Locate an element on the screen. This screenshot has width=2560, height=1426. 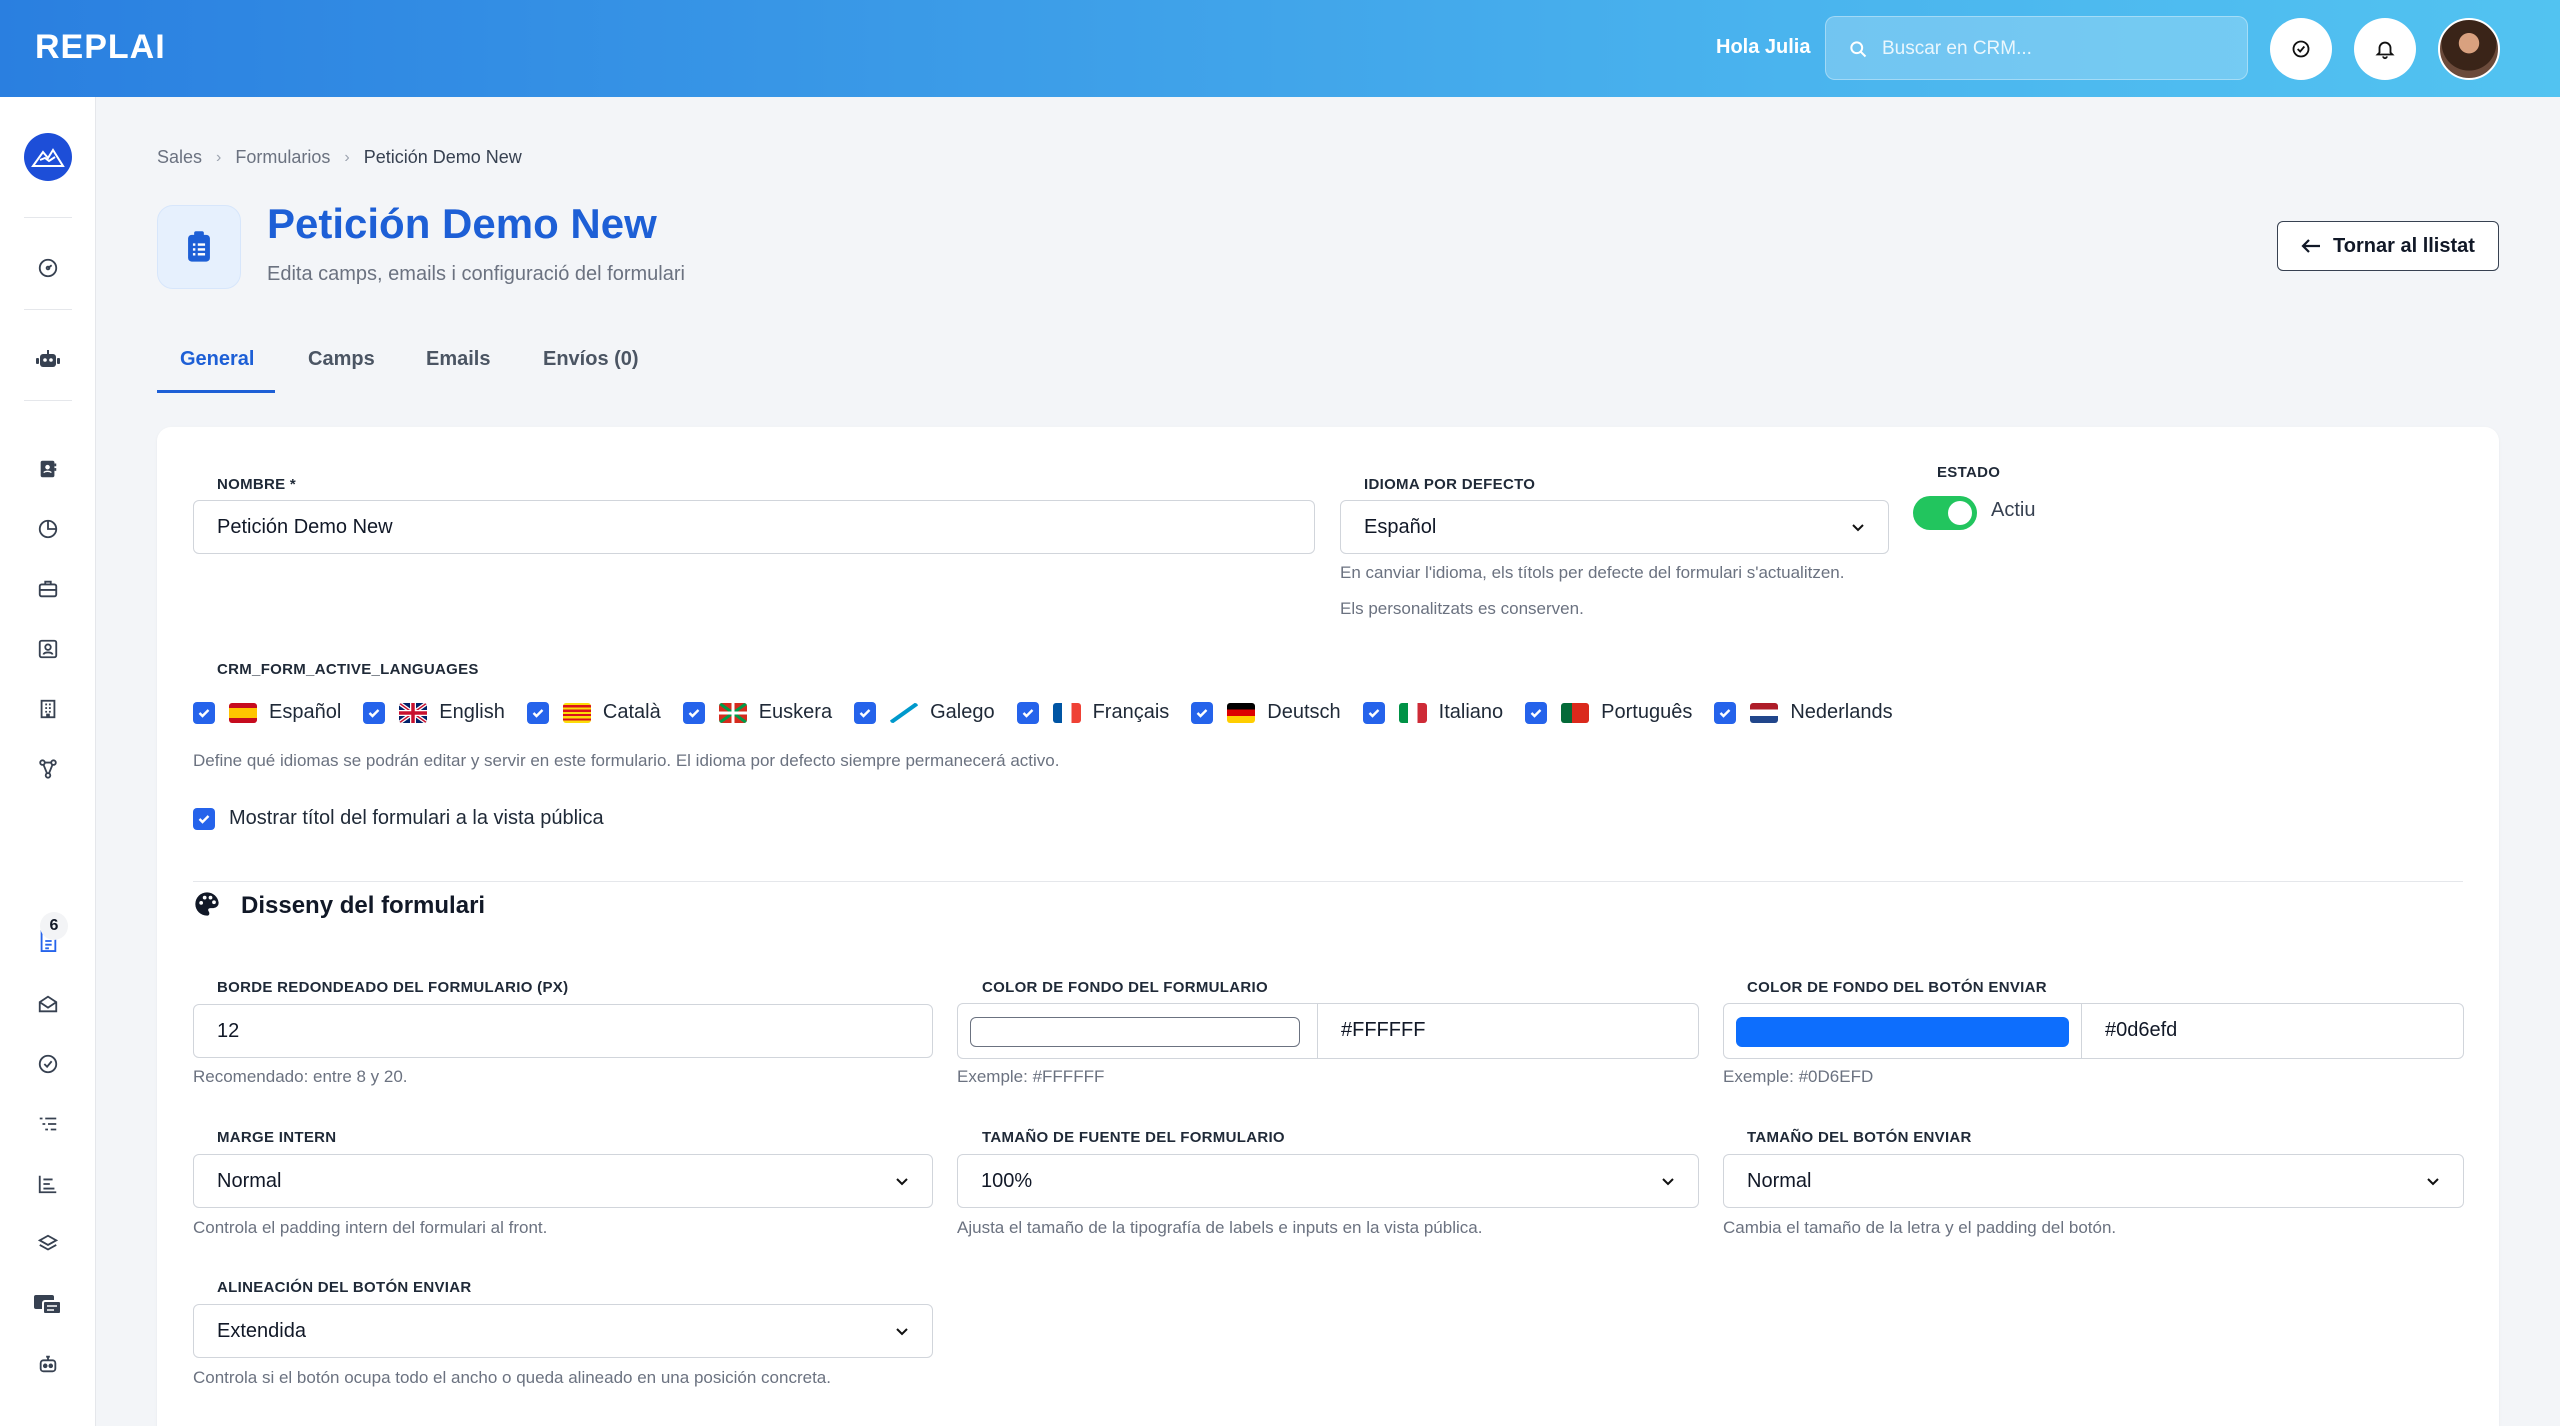
campaigns-icon is located at coordinates (48, 1304).